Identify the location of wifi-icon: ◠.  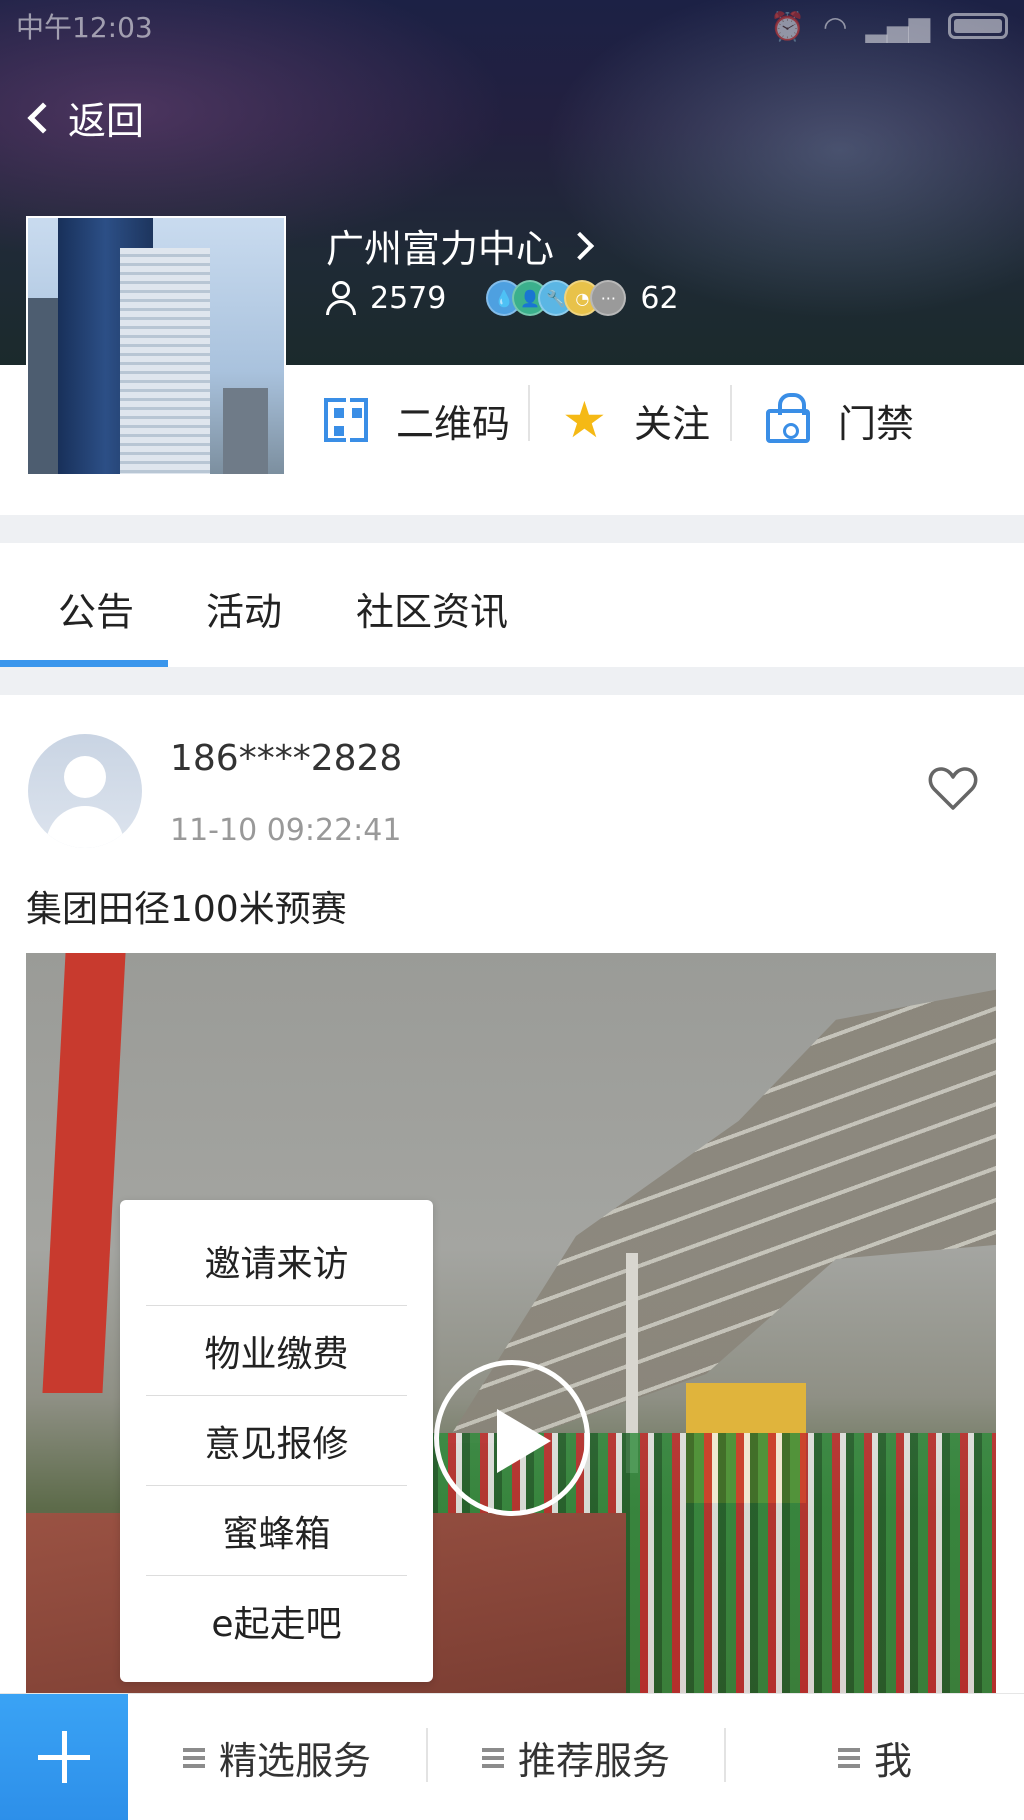
(835, 26).